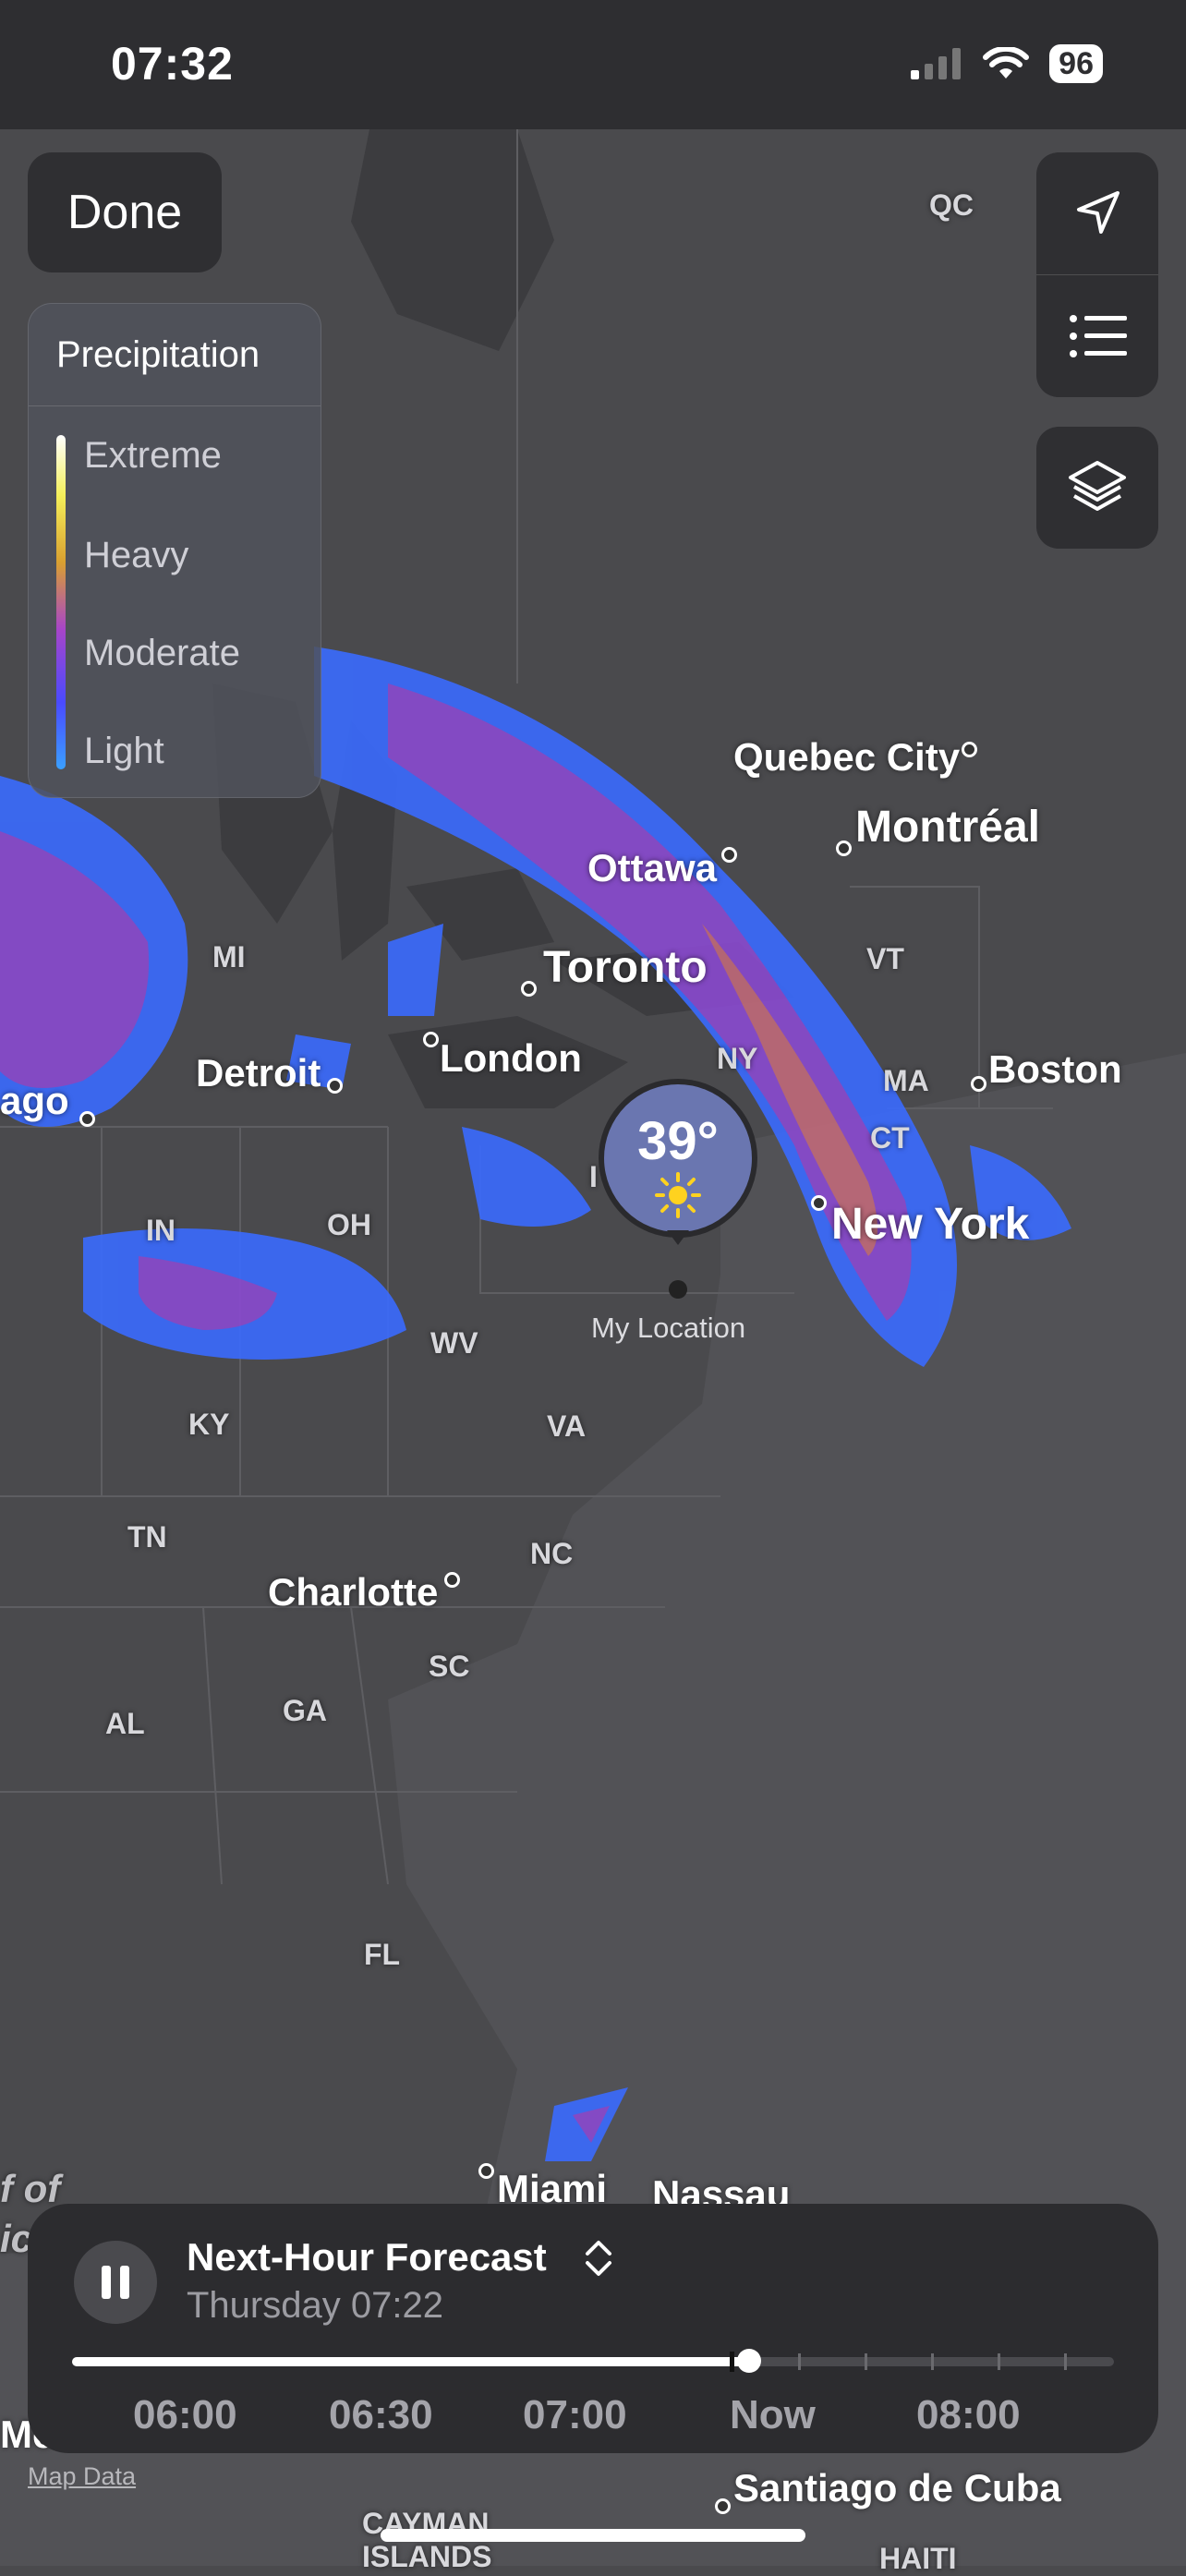 This screenshot has height=2576, width=1186. What do you see at coordinates (937, 63) in the screenshot?
I see `cellular-signal-icon` at bounding box center [937, 63].